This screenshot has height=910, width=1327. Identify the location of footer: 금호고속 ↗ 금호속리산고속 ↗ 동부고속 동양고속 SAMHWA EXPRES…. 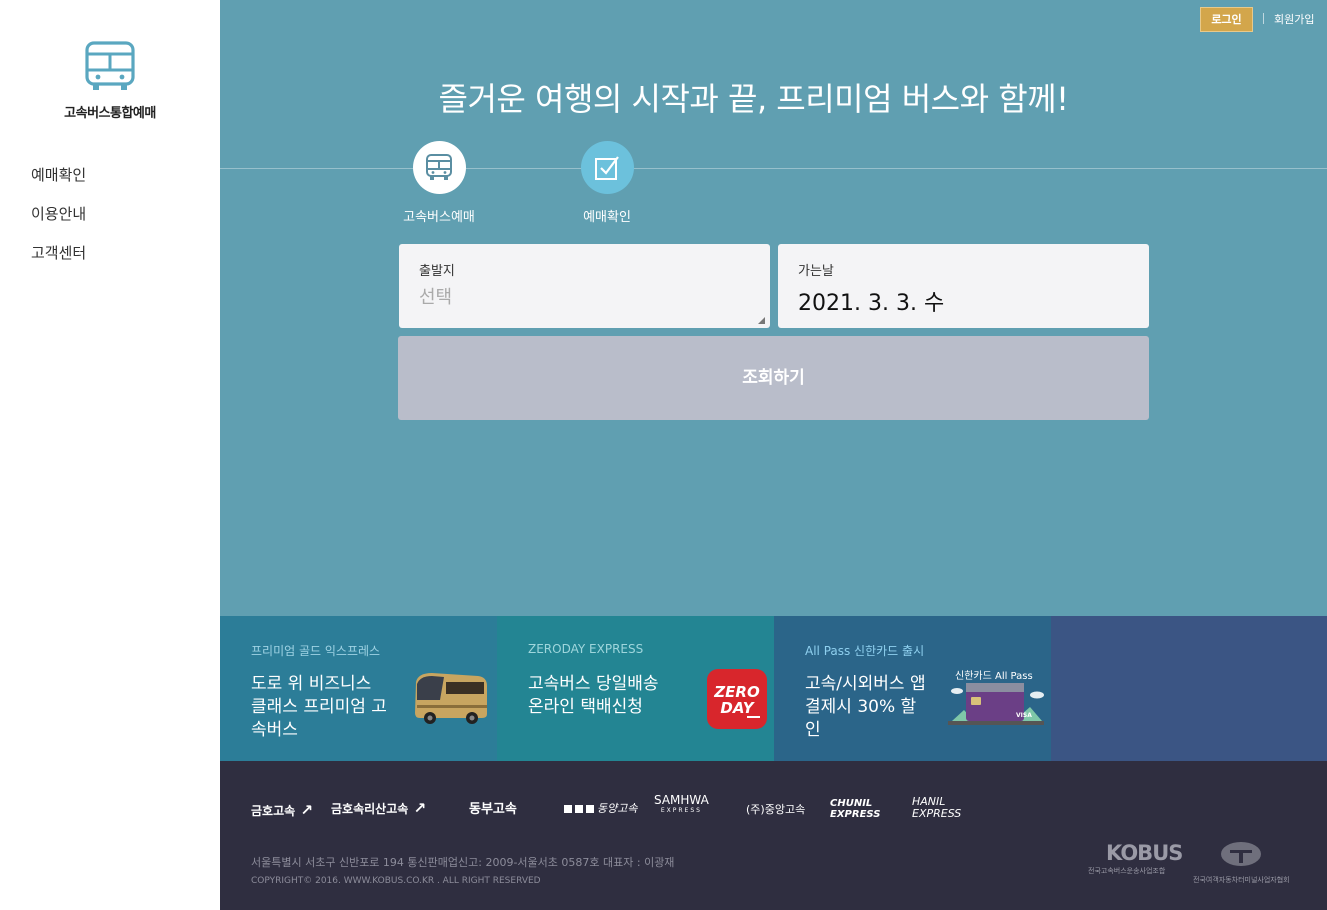
(773, 835).